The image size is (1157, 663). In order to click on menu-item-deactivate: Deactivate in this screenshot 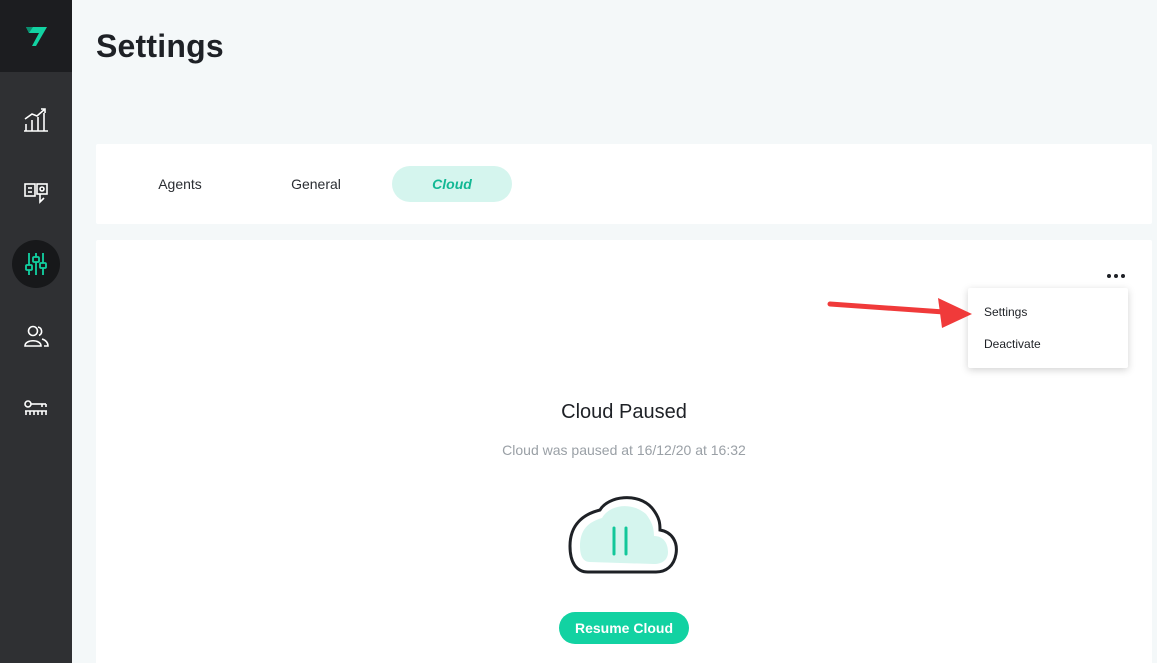, I will do `click(1048, 344)`.